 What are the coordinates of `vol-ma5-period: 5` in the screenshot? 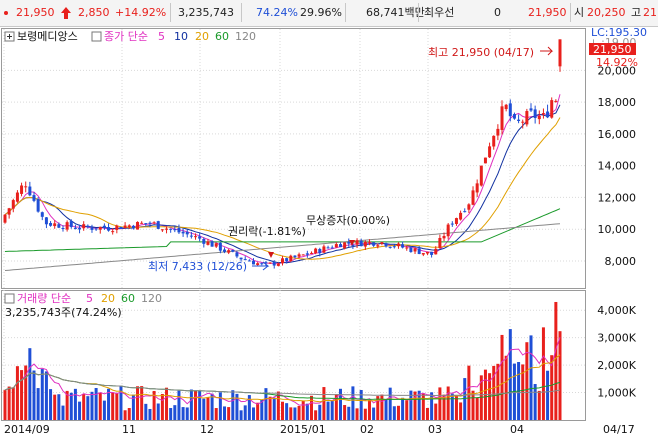 It's located at (89, 298).